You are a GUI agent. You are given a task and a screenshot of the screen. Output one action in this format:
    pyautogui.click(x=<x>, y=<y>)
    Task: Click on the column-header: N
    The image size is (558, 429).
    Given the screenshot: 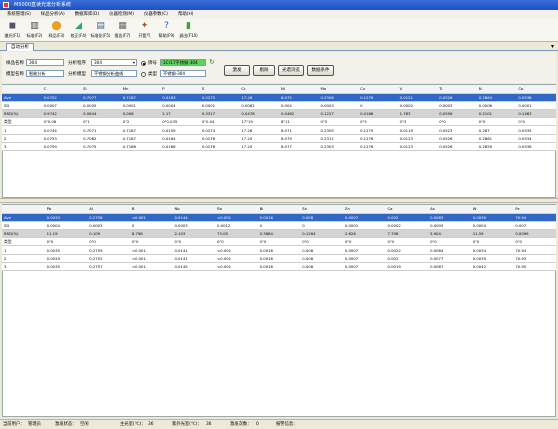 What is the action you would take?
    pyautogui.click(x=496, y=89)
    